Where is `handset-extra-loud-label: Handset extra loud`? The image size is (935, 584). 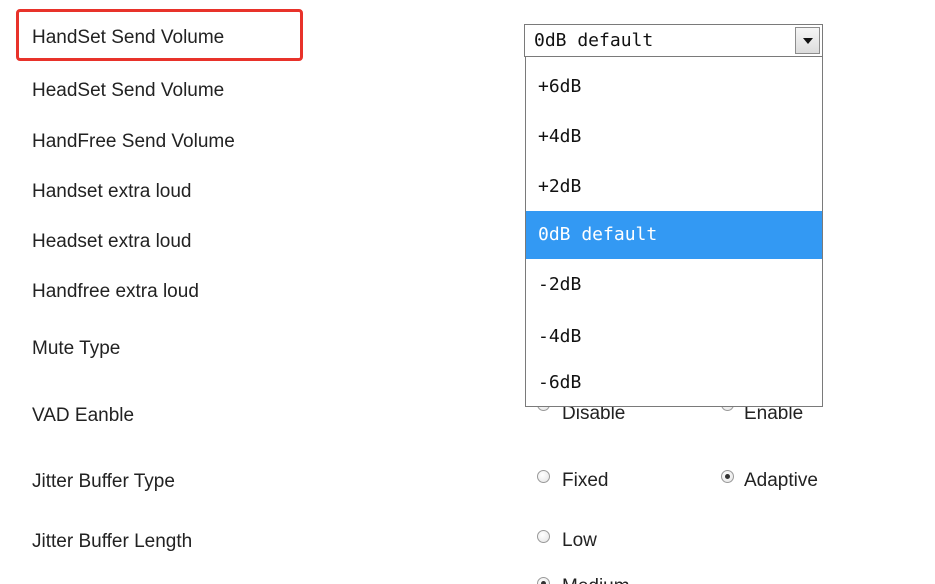 handset-extra-loud-label: Handset extra loud is located at coordinates (112, 191).